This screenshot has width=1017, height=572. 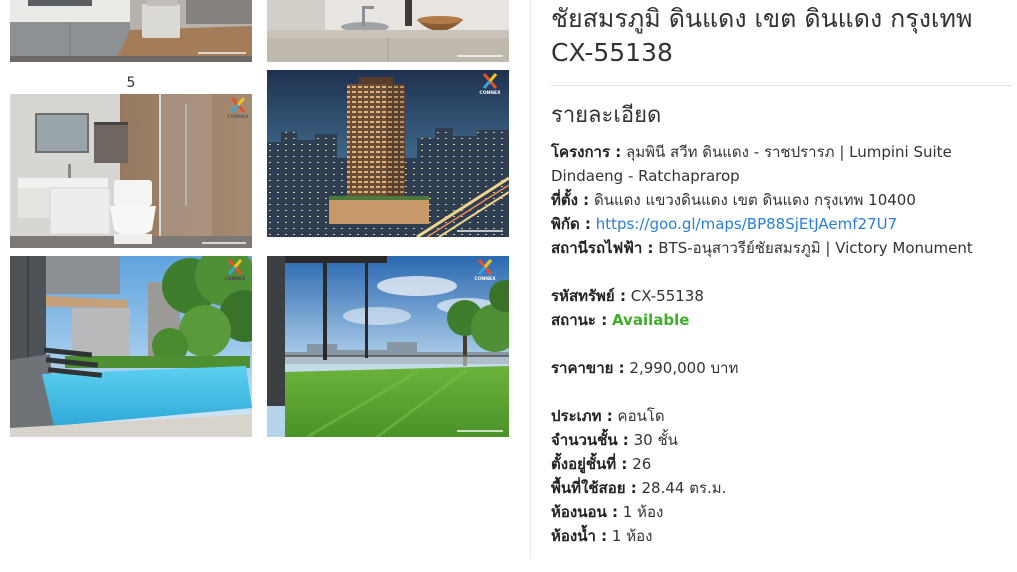 I want to click on price-group: ราคาขาย : 2,990,000 บาท, so click(x=782, y=368).